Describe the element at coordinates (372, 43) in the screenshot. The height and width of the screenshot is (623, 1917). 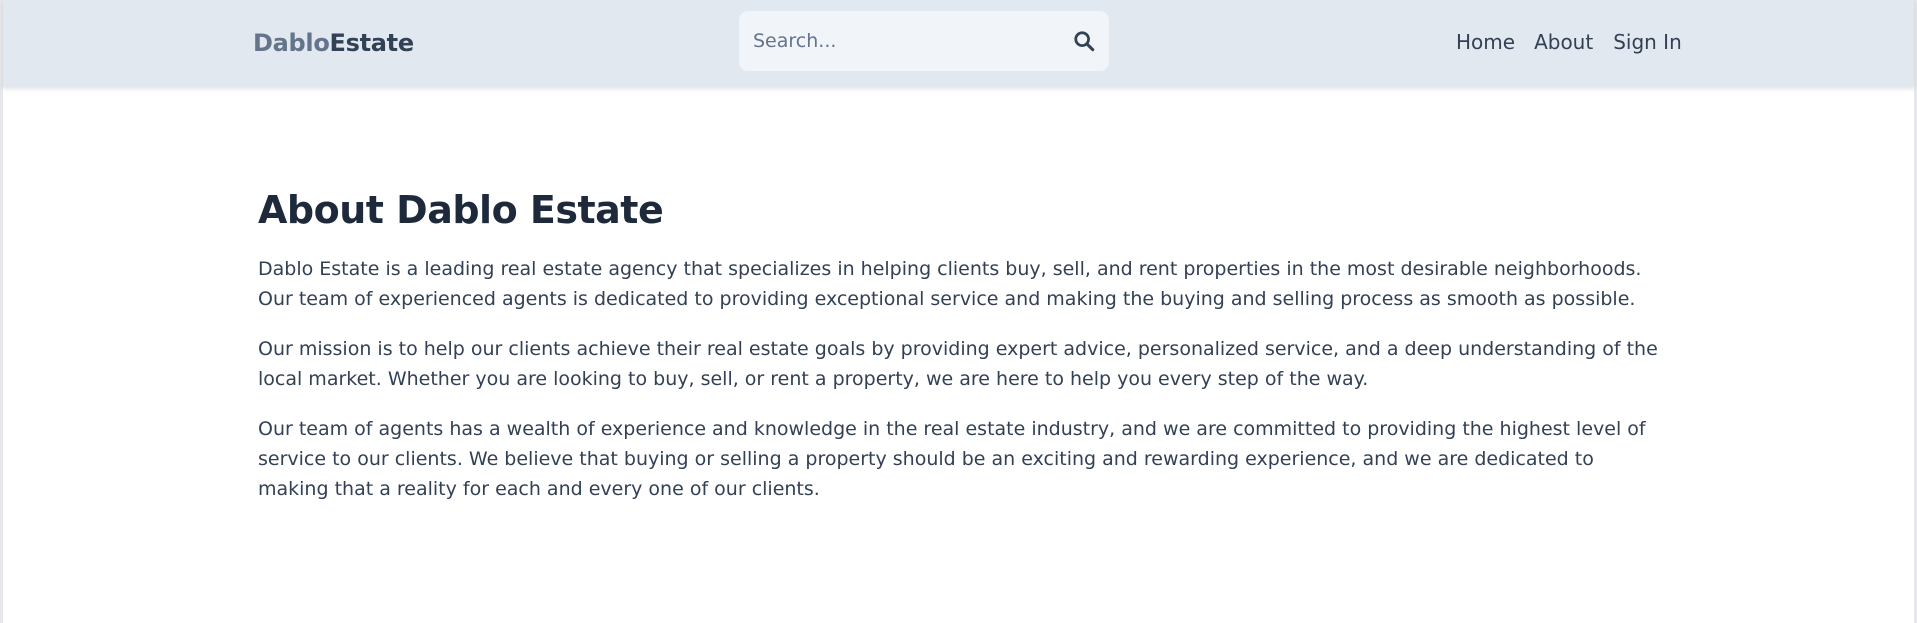
I see `logo-text-estate: Estate` at that location.